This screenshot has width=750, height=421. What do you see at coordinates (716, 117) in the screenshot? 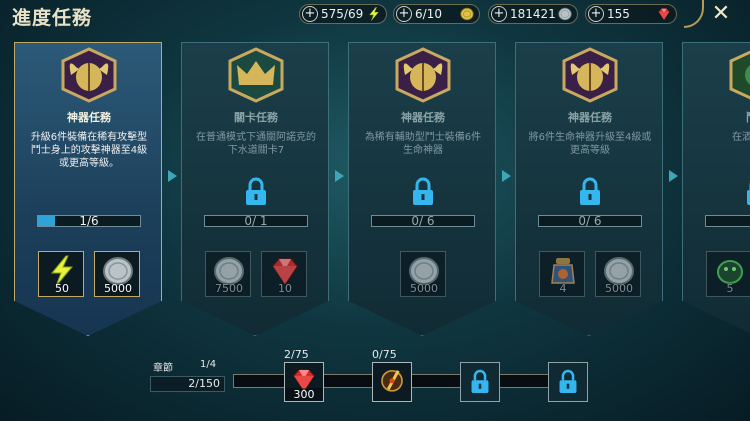
I see `quest-title: 鬥士` at bounding box center [716, 117].